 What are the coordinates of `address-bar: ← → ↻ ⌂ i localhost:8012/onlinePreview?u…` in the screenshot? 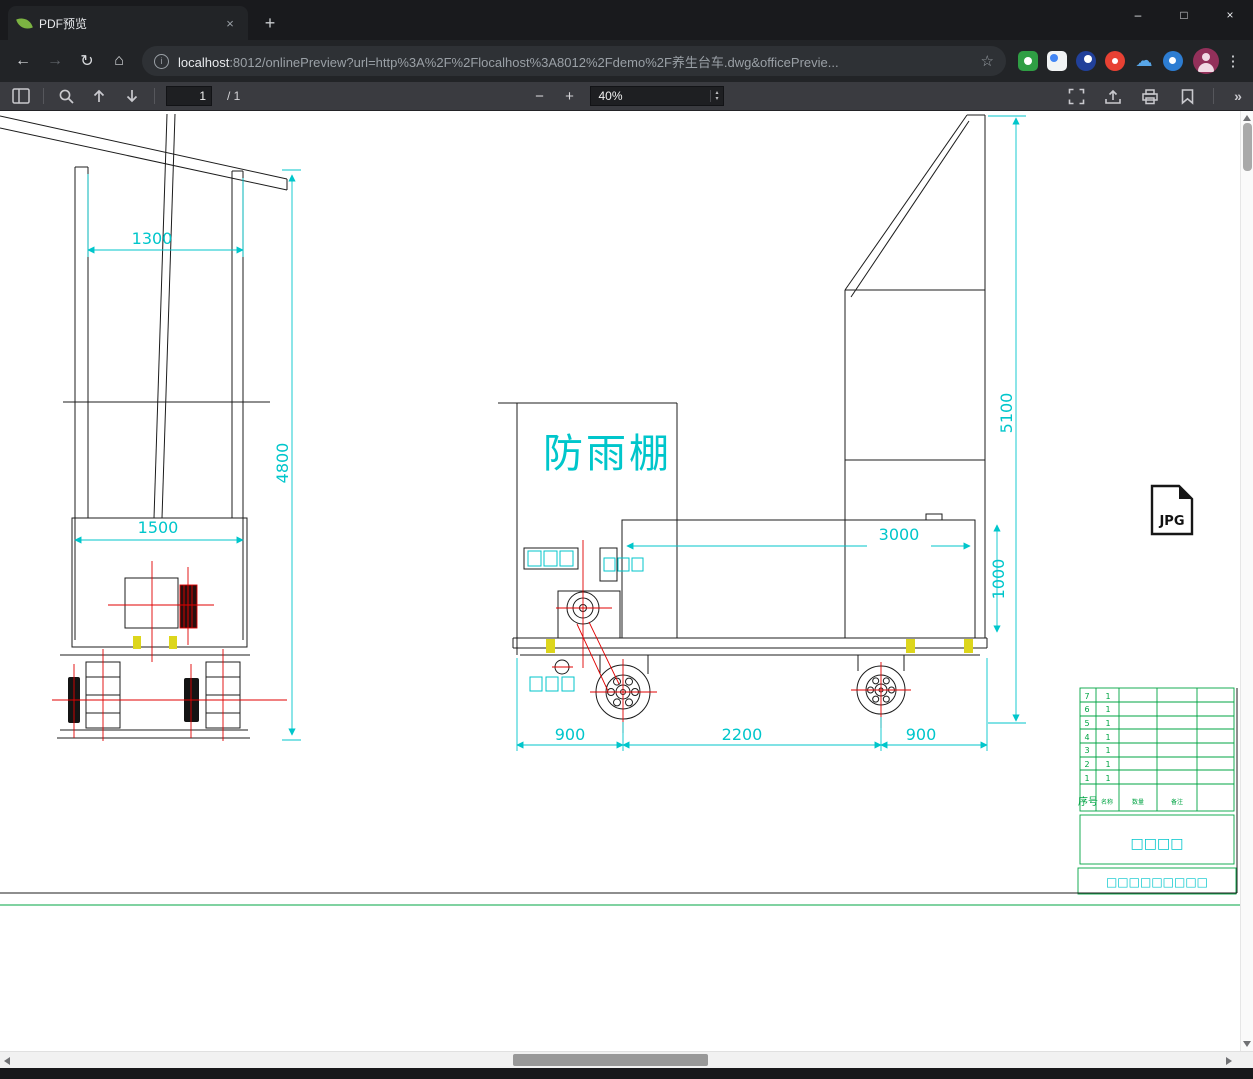 It's located at (626, 61).